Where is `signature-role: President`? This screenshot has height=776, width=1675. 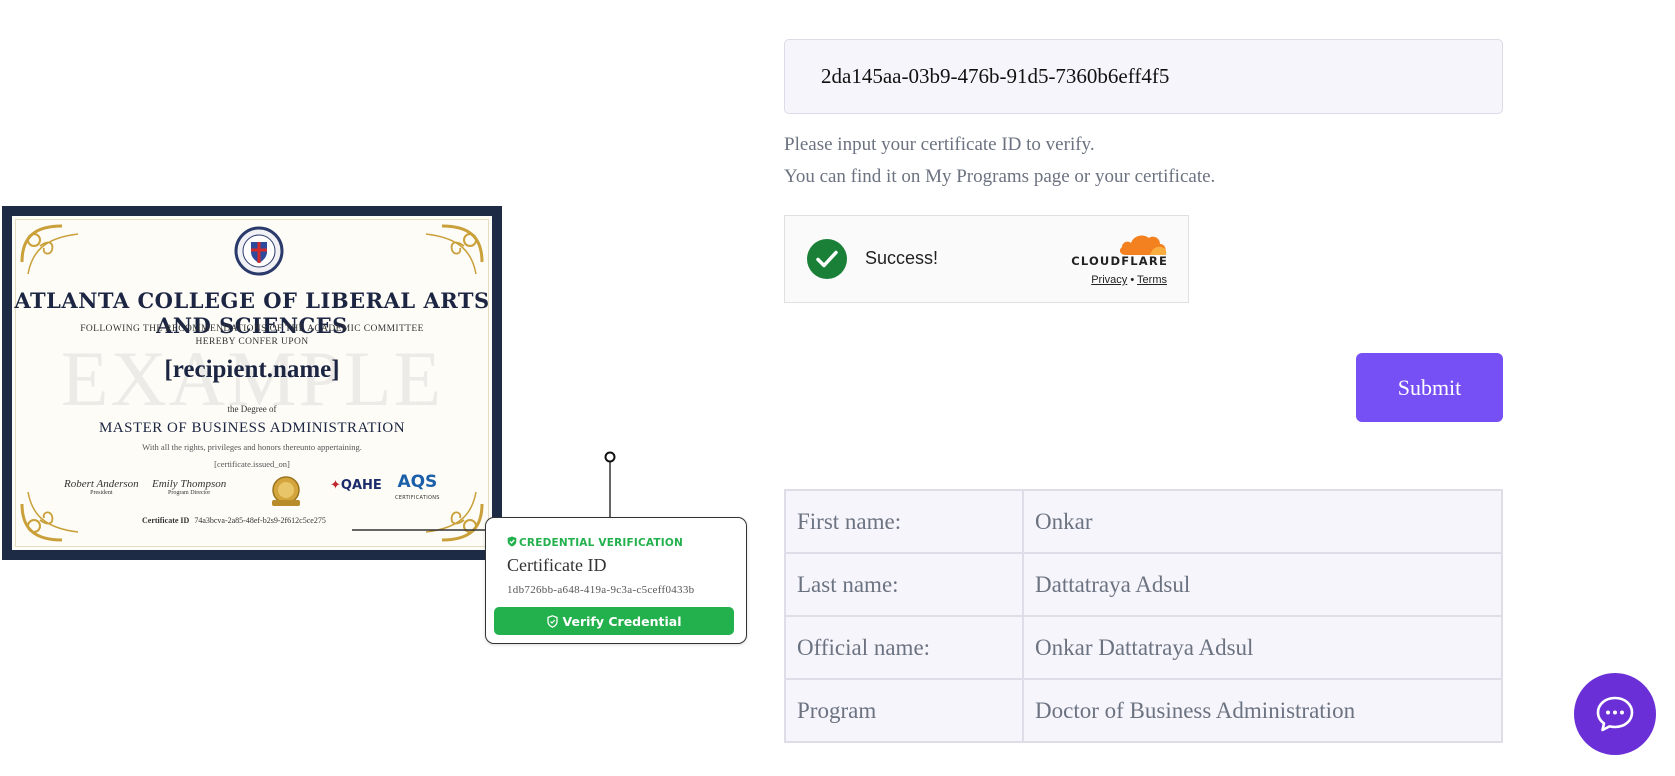 signature-role: President is located at coordinates (101, 493).